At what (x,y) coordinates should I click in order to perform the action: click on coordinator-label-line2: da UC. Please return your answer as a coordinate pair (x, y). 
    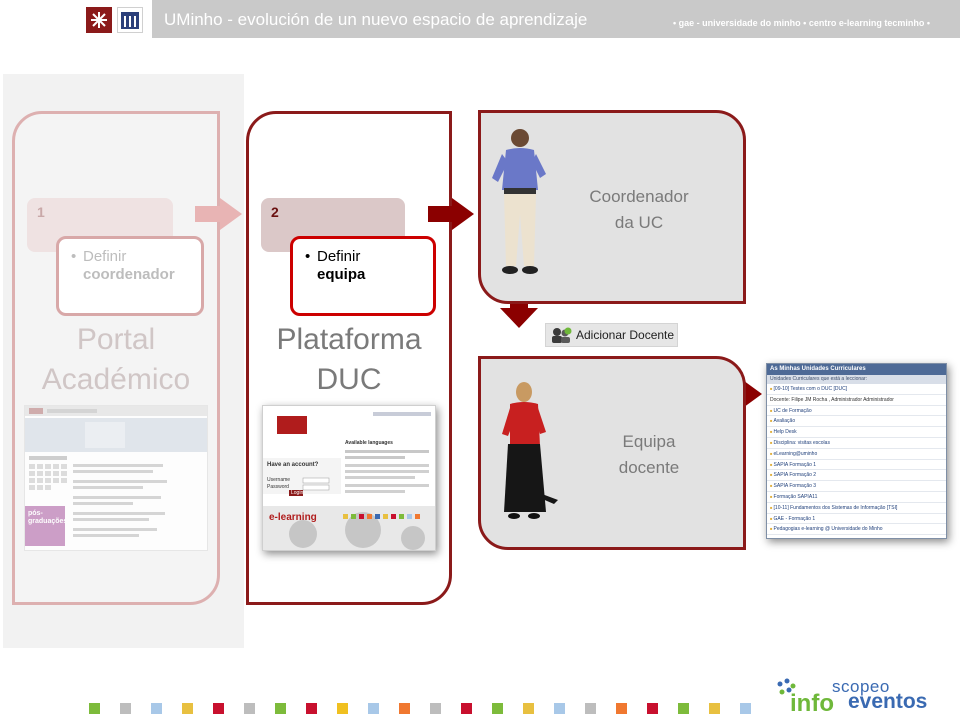
    Looking at the image, I should click on (639, 222).